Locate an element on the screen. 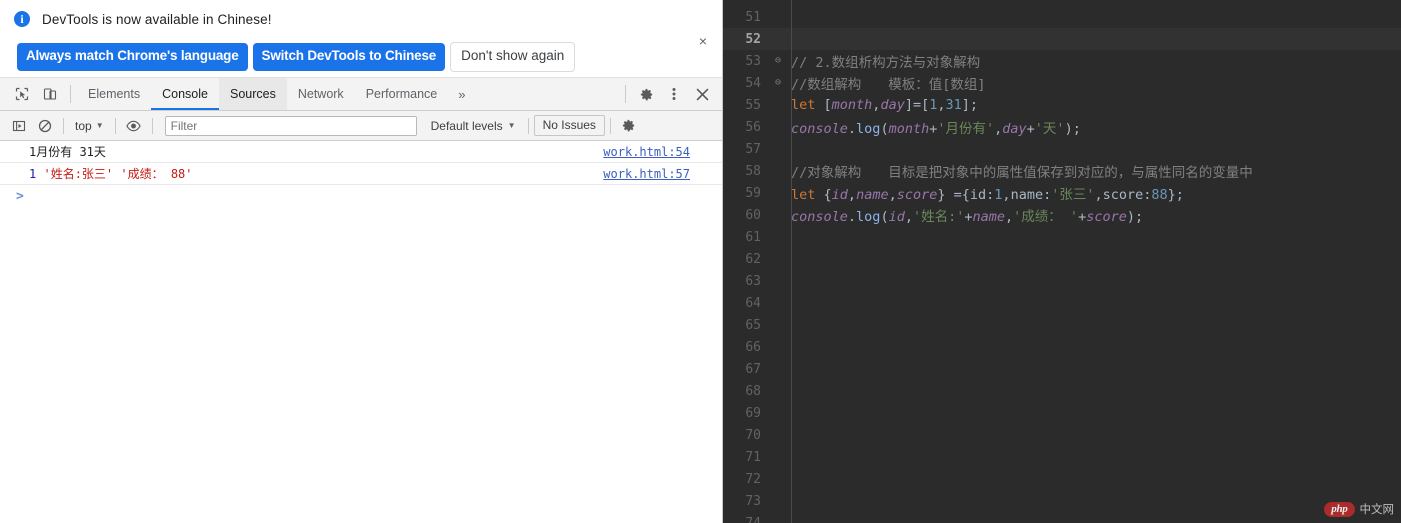  code-line: 74 is located at coordinates (1062, 517).